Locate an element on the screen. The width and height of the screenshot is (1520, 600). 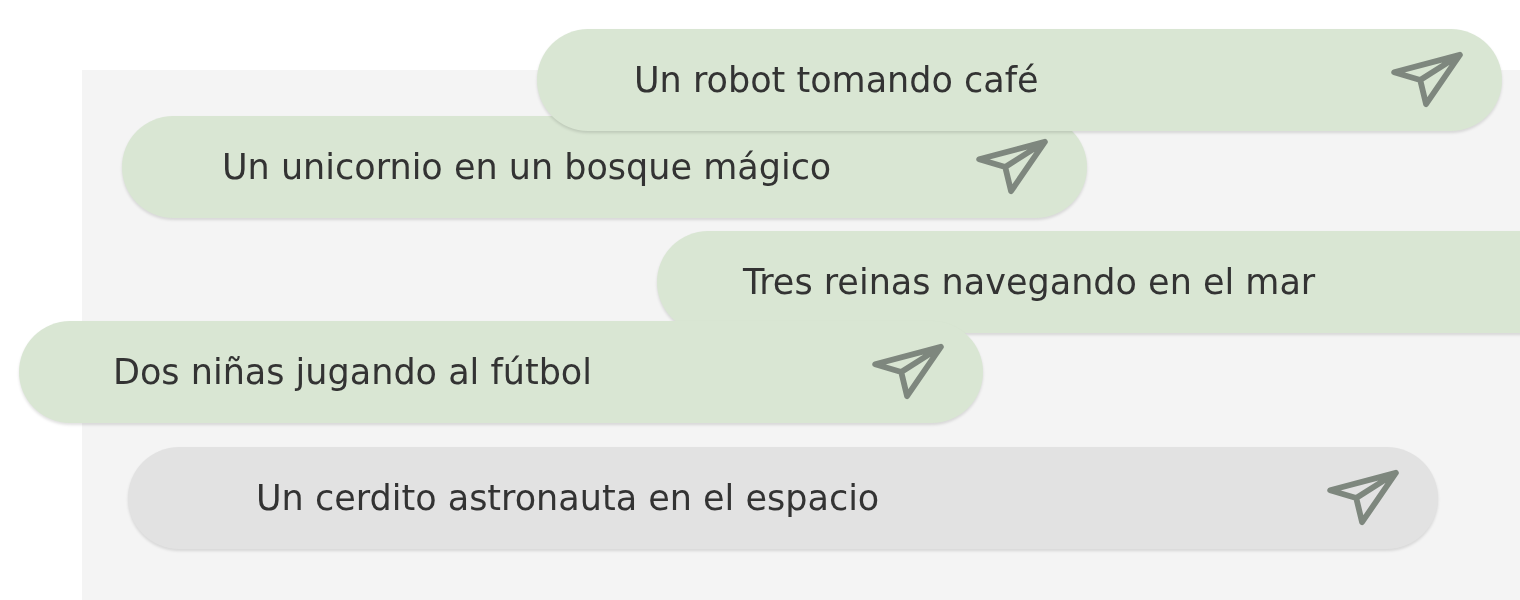
prompt-chip: Tres reinas navegando en el mar is located at coordinates (1088, 282).